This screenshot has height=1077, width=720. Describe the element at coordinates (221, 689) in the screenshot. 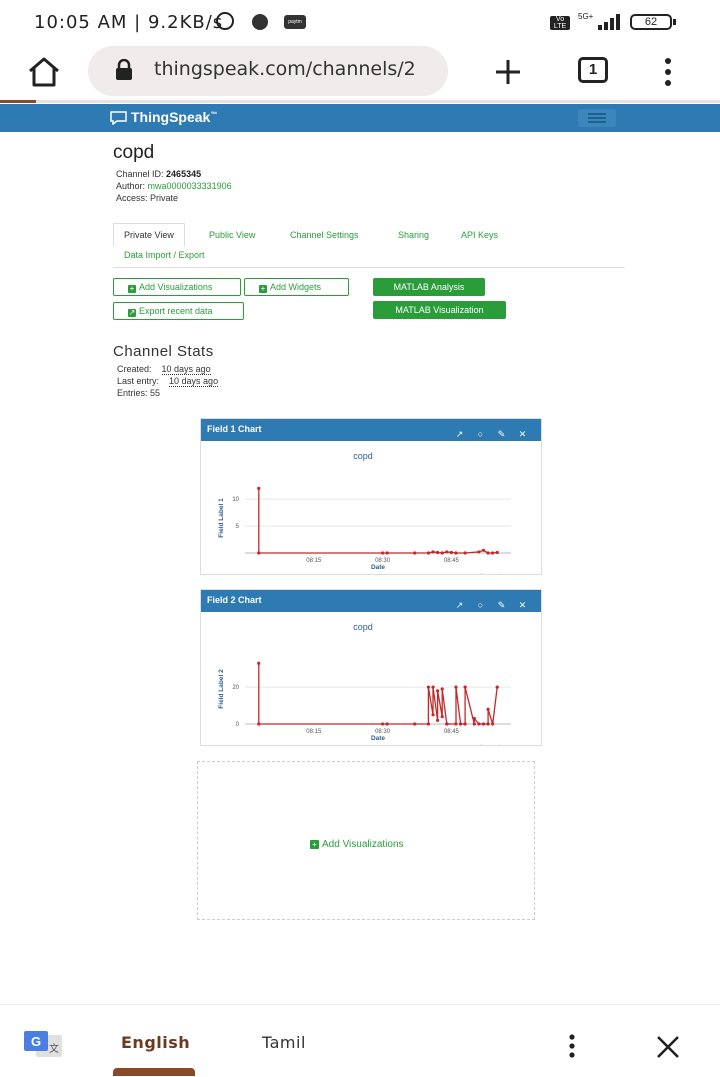

I see `y-axis-label: Field Label 2` at that location.